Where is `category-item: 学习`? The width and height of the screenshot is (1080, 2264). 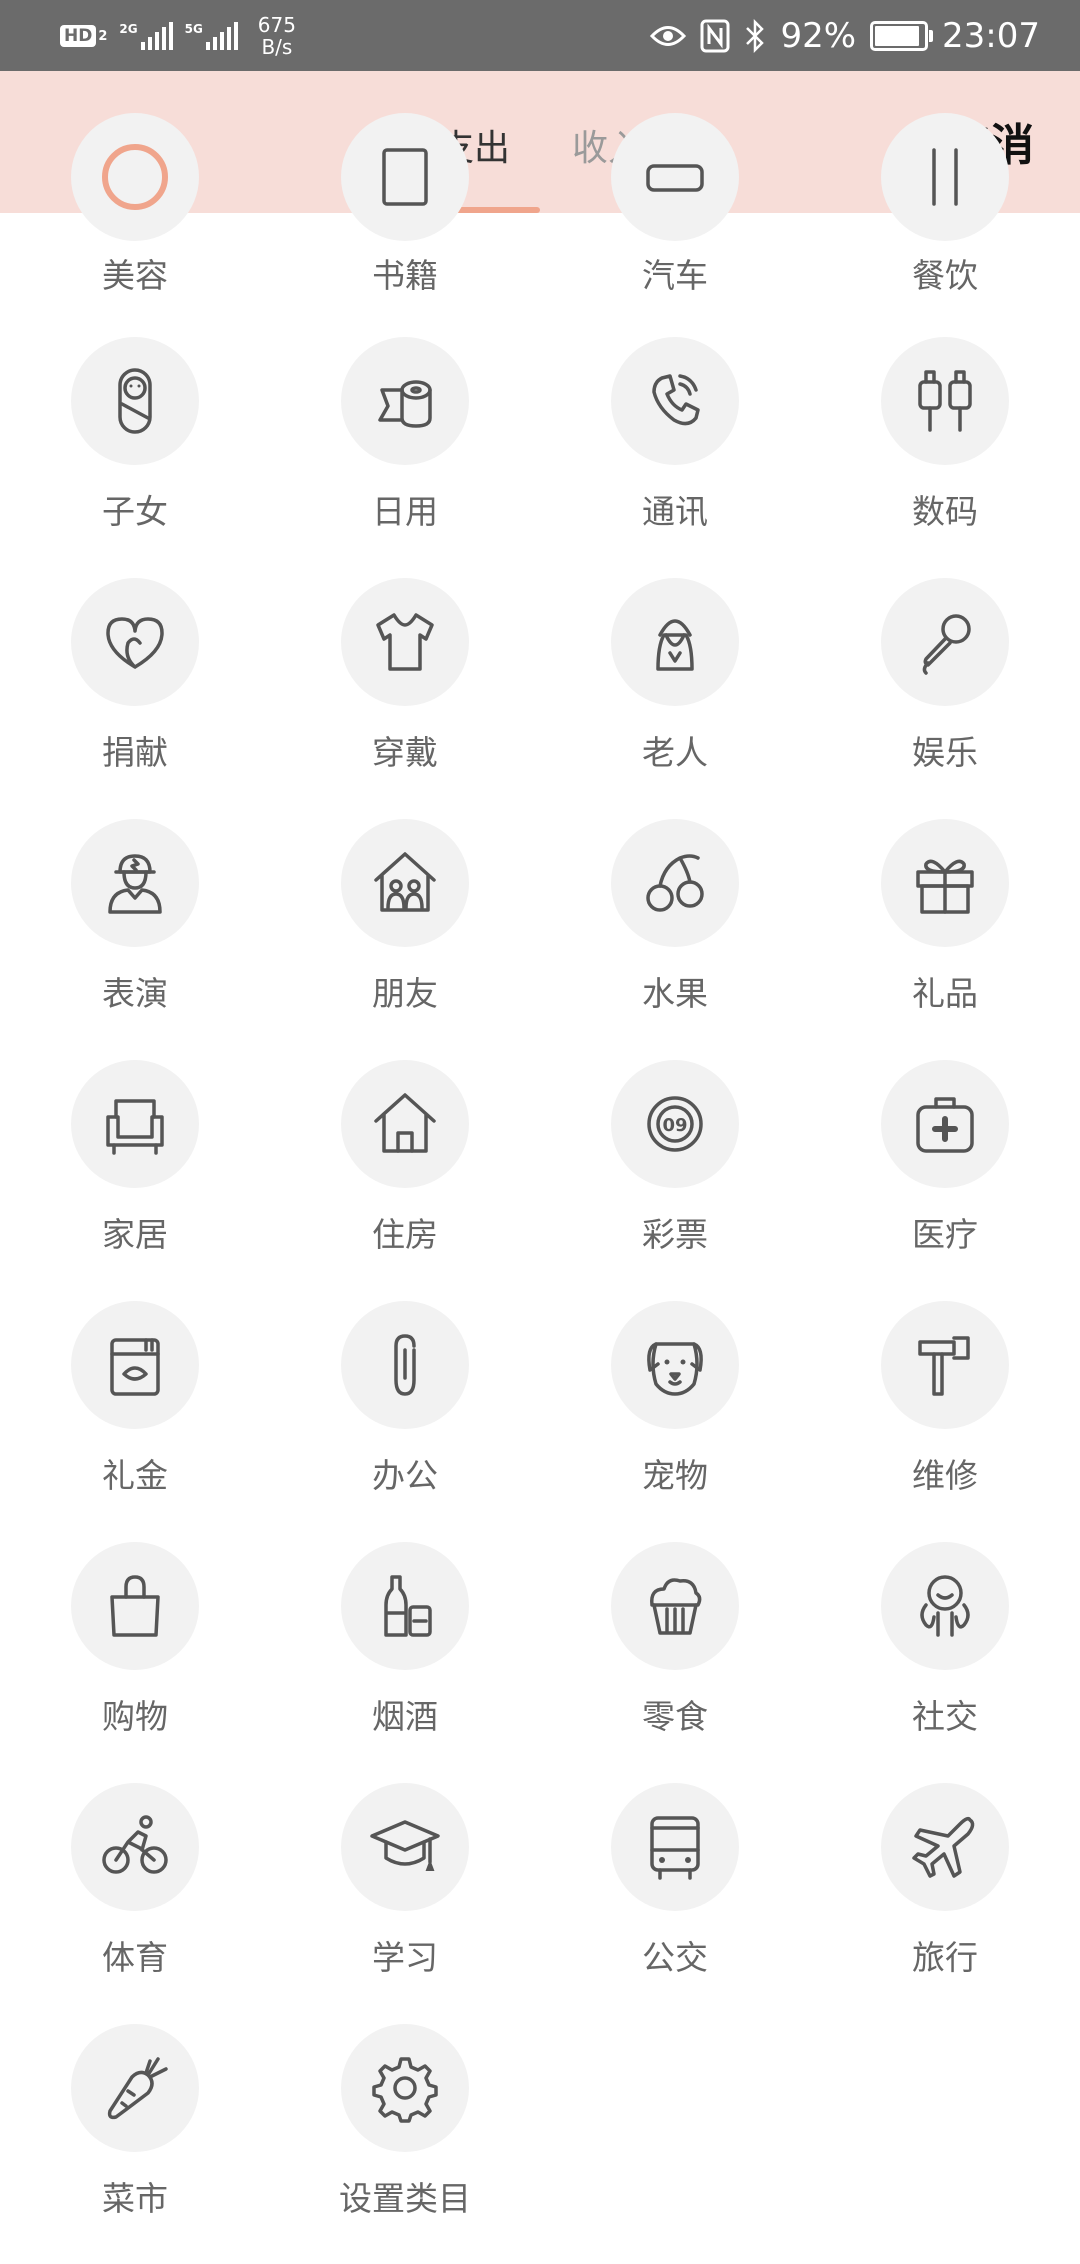 category-item: 学习 is located at coordinates (405, 1903).